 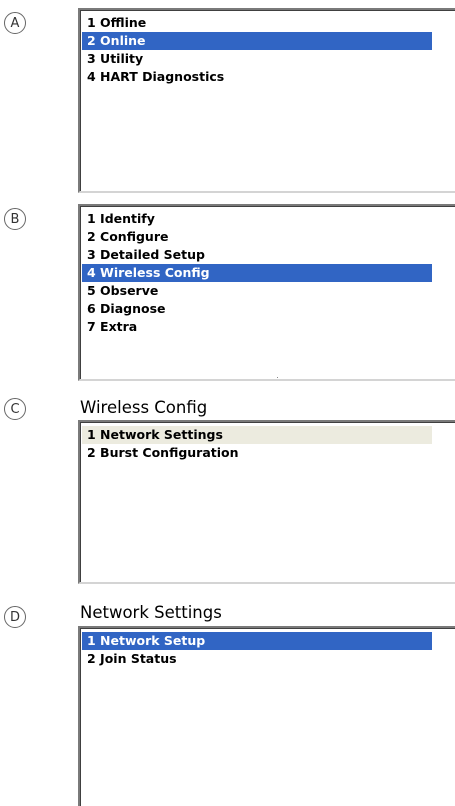 What do you see at coordinates (257, 41) in the screenshot?
I see `menu-item-online: 2 Online` at bounding box center [257, 41].